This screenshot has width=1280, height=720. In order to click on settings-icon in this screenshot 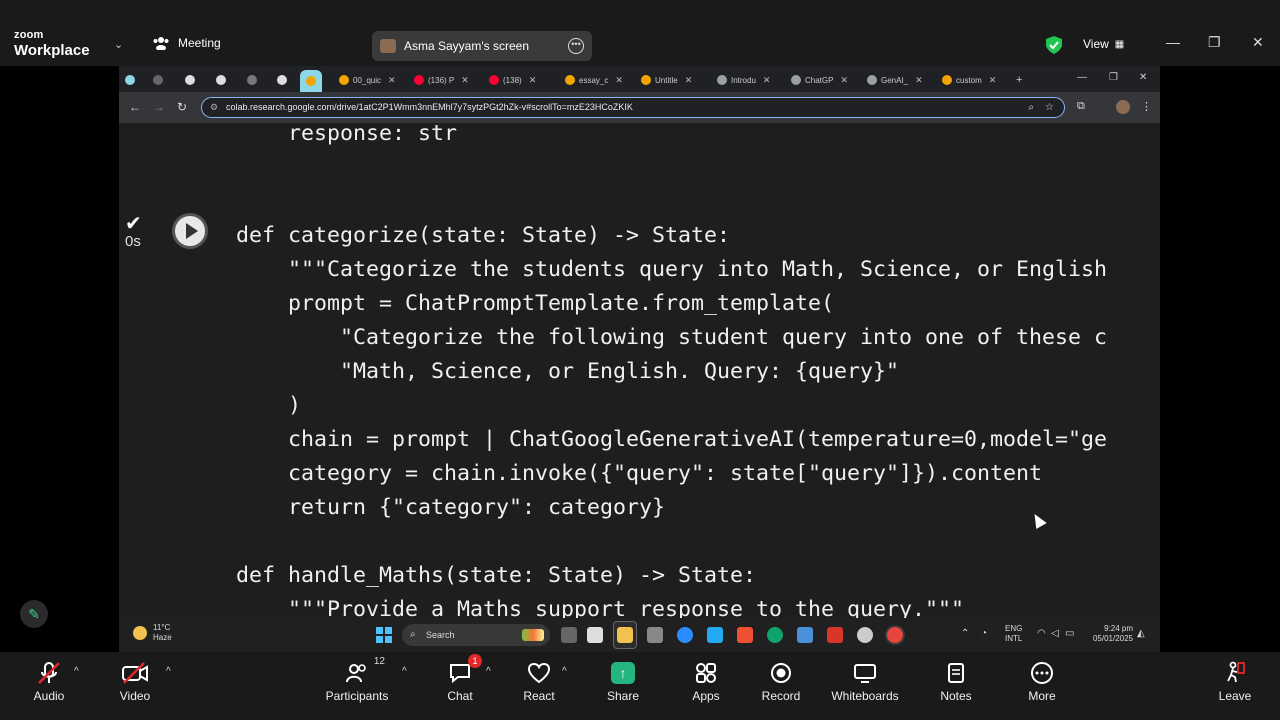, I will do `click(865, 635)`.